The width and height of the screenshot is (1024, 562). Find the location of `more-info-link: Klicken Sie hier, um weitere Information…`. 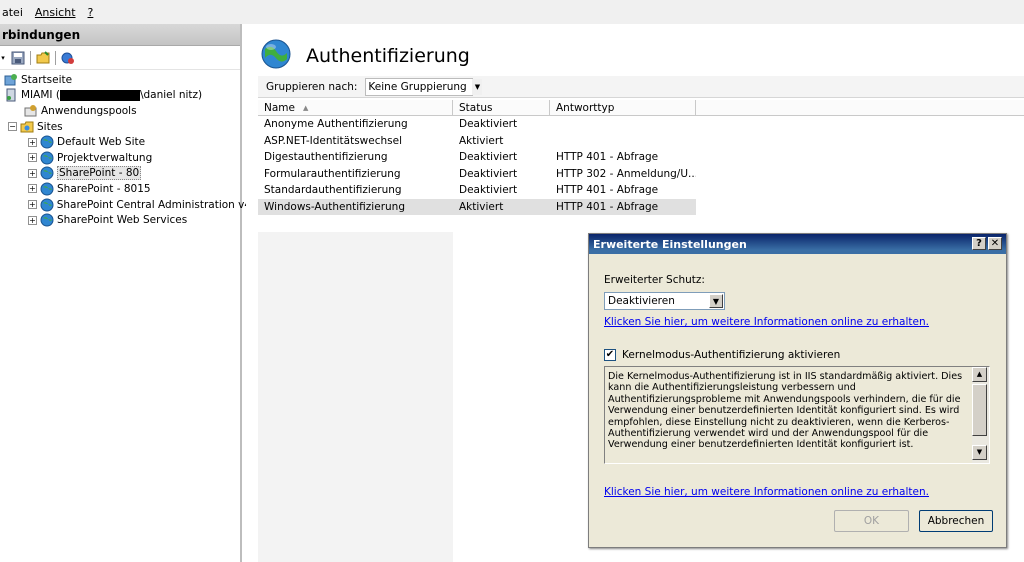

more-info-link: Klicken Sie hier, um weitere Information… is located at coordinates (799, 322).